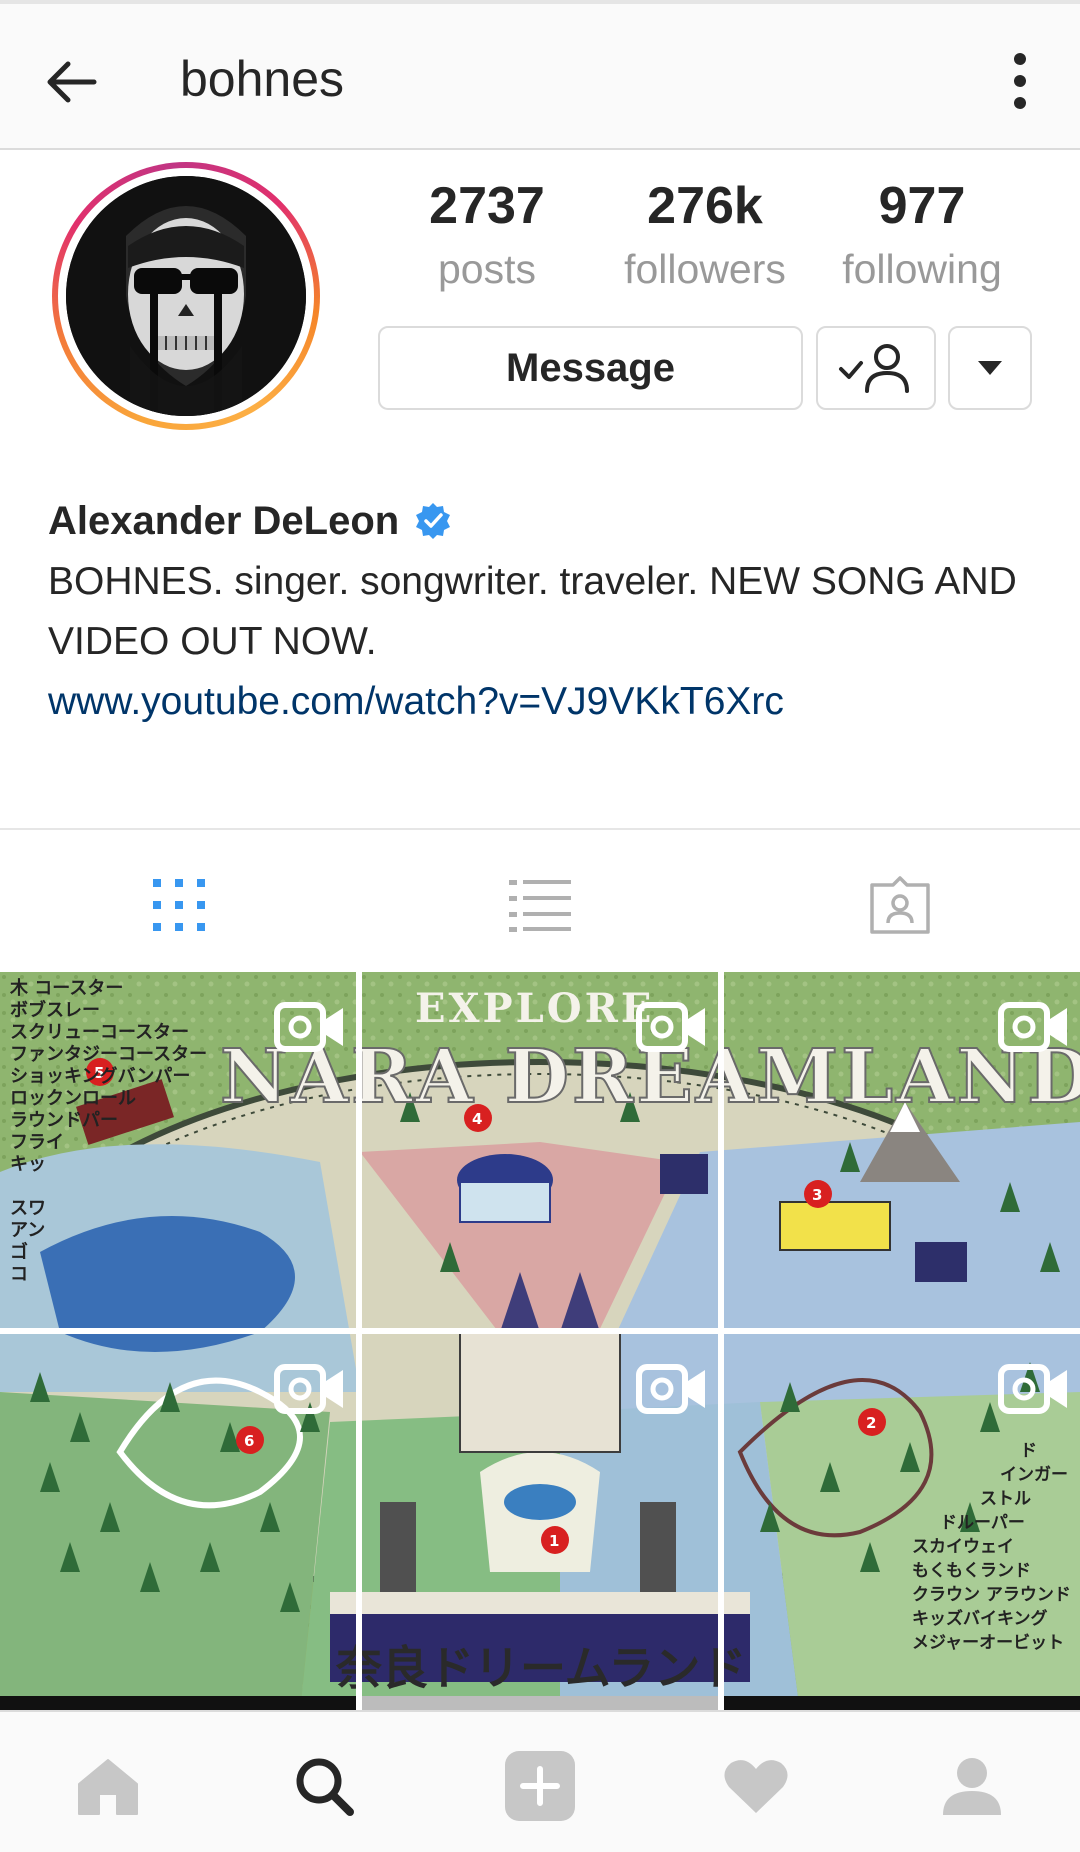  I want to click on following-count: 977, so click(922, 206).